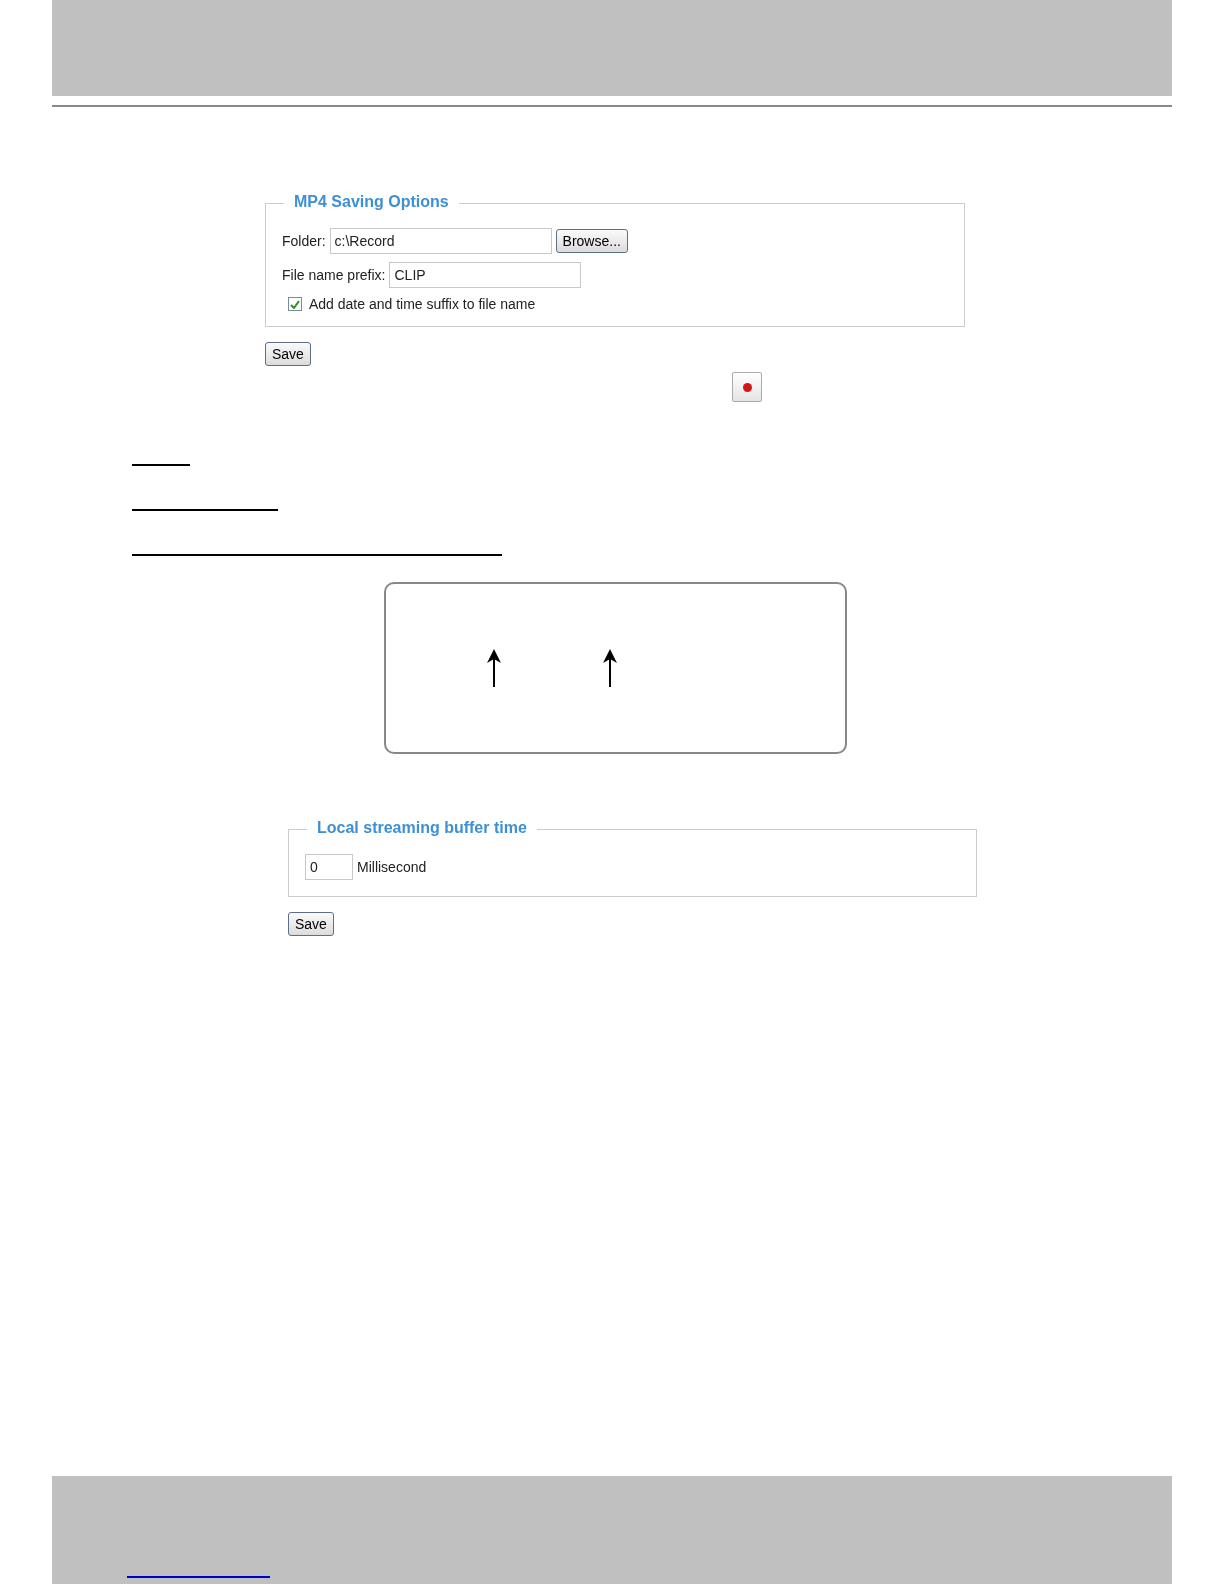  I want to click on buffer-field: 0, so click(329, 867).